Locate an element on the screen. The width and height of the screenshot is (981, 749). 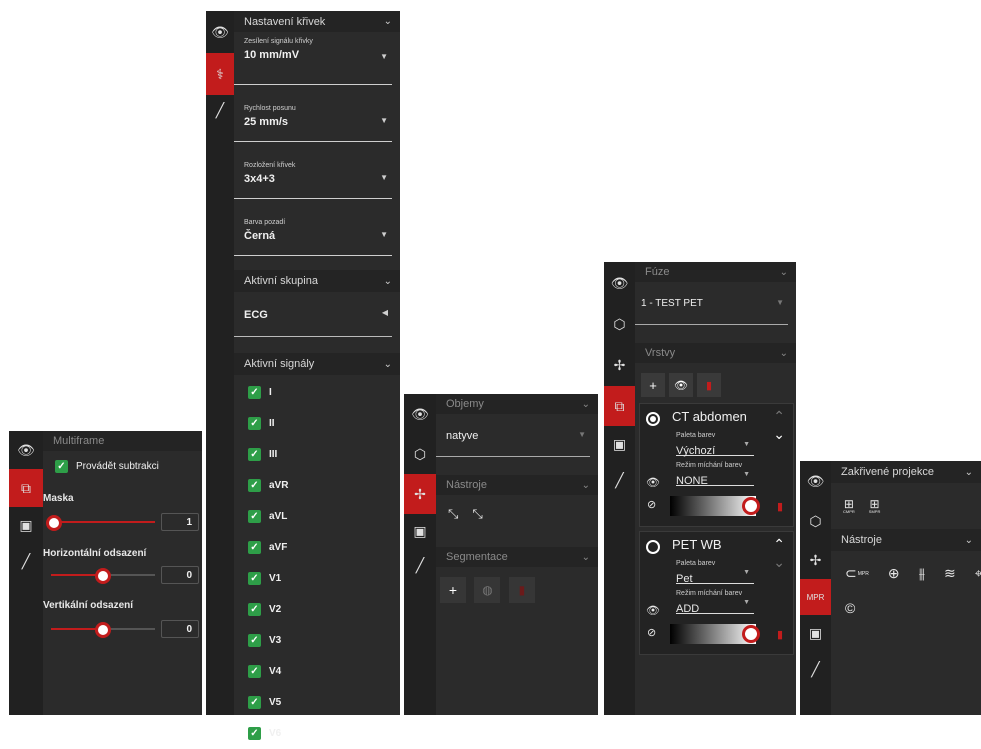
volume-select: natyve ▼ is located at coordinates (513, 435).